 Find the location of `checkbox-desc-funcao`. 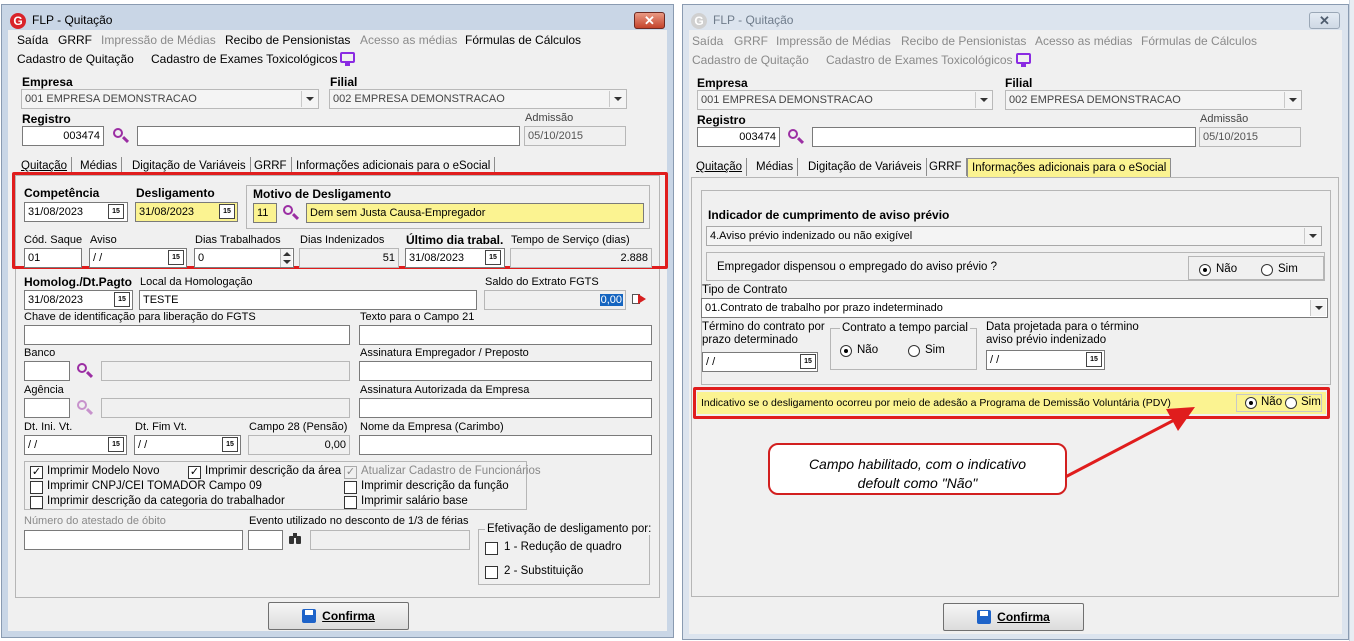

checkbox-desc-funcao is located at coordinates (350, 487).